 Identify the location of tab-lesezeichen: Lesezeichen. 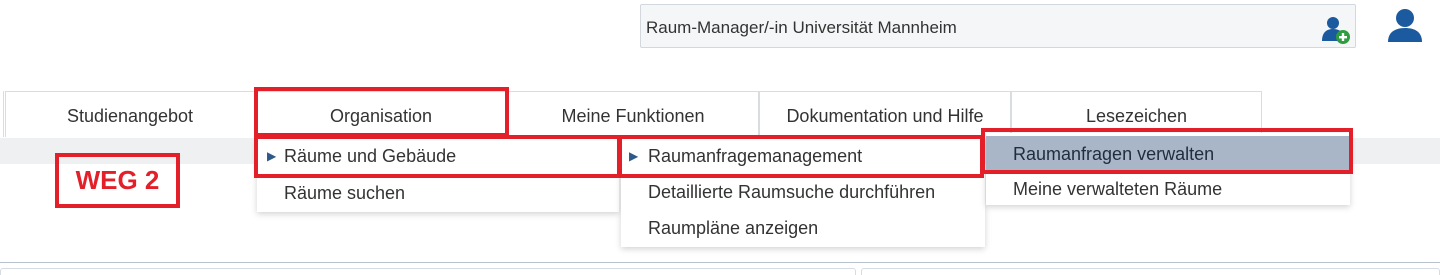
(1136, 114).